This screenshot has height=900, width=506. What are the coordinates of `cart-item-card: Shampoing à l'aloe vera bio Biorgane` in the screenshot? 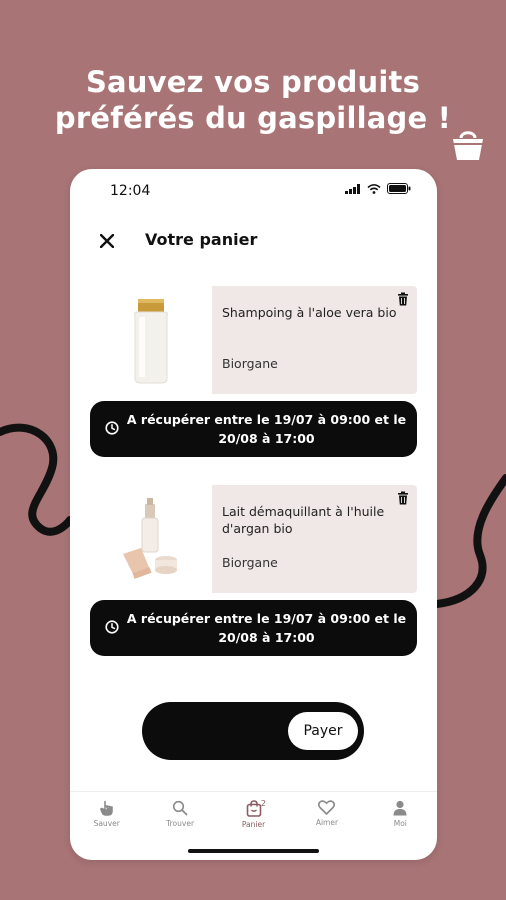 It's located at (253, 340).